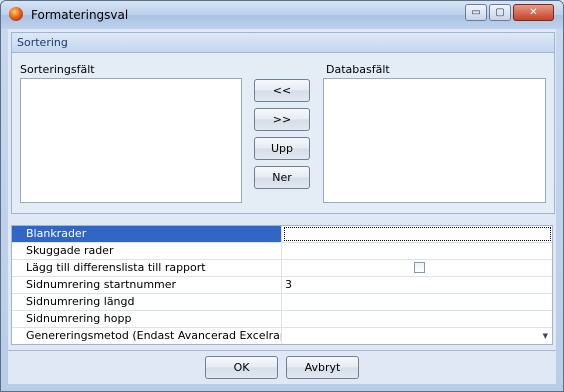  What do you see at coordinates (131, 140) in the screenshot?
I see `sort-fields-list` at bounding box center [131, 140].